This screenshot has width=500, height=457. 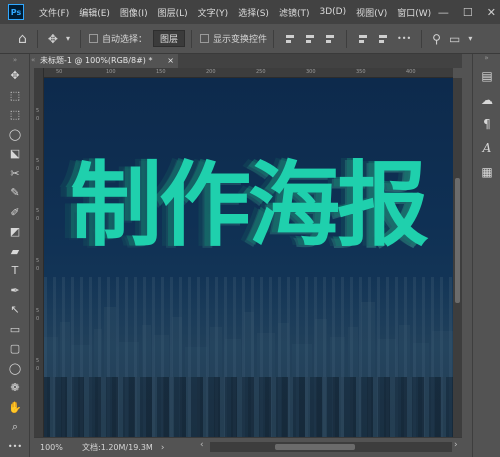 I want to click on hand-tool-icon: ✋, so click(x=15, y=408).